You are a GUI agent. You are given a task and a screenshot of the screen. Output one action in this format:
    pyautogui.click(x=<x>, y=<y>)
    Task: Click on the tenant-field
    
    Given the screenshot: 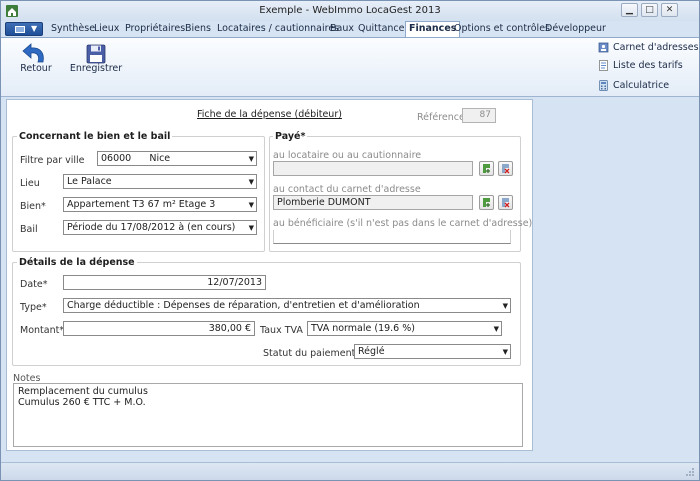 What is the action you would take?
    pyautogui.click(x=373, y=168)
    